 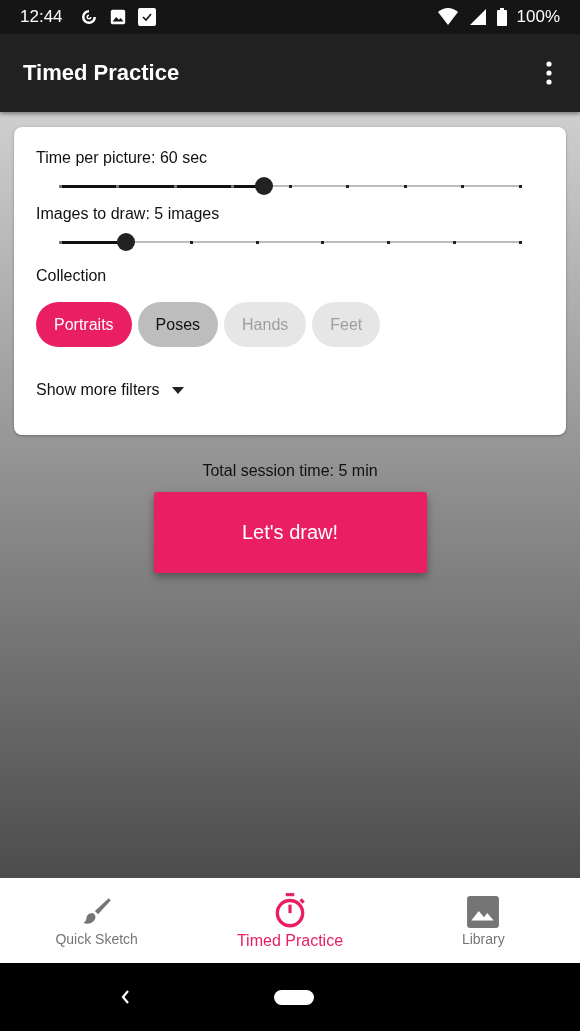 What do you see at coordinates (146, 17) in the screenshot?
I see `checkbox-icon` at bounding box center [146, 17].